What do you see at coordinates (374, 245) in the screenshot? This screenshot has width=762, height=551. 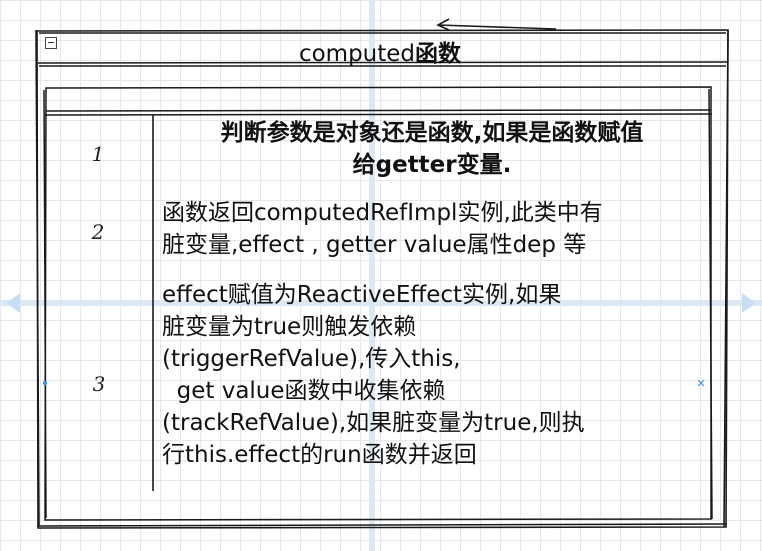 I see `row-2-line: 脏变量,effect , getter value属性dep 等` at bounding box center [374, 245].